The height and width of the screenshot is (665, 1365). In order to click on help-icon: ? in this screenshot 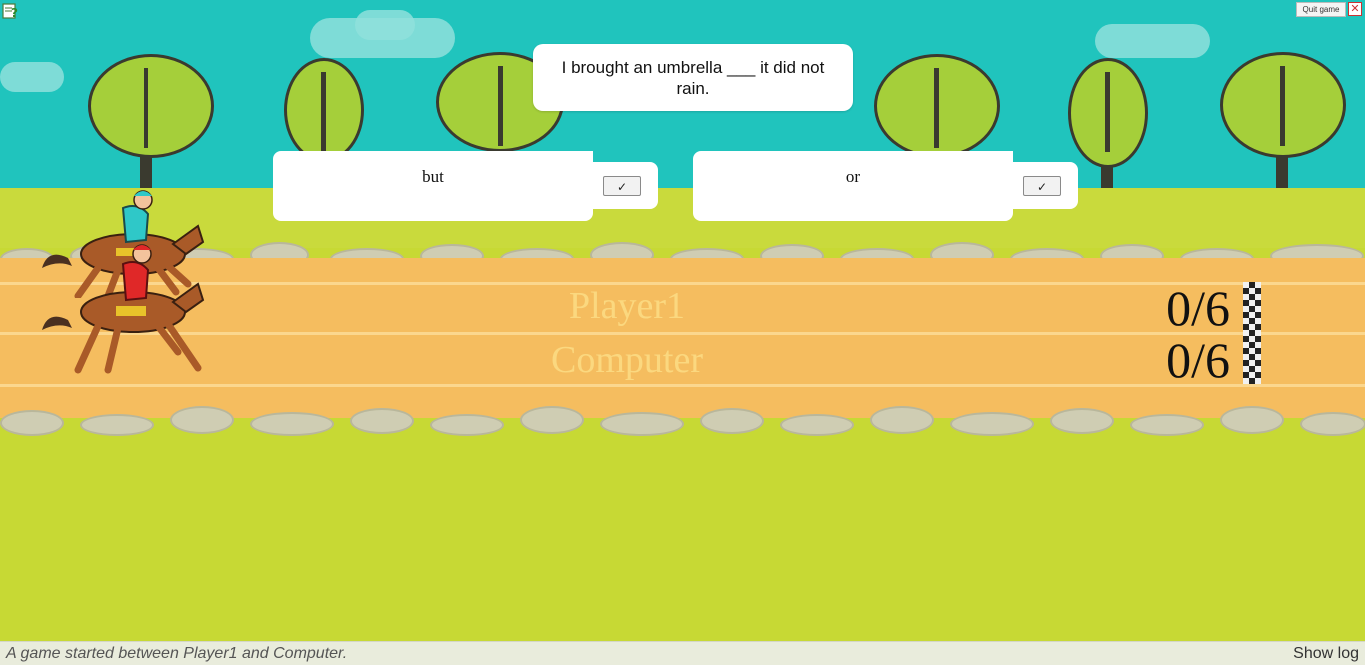, I will do `click(11, 11)`.